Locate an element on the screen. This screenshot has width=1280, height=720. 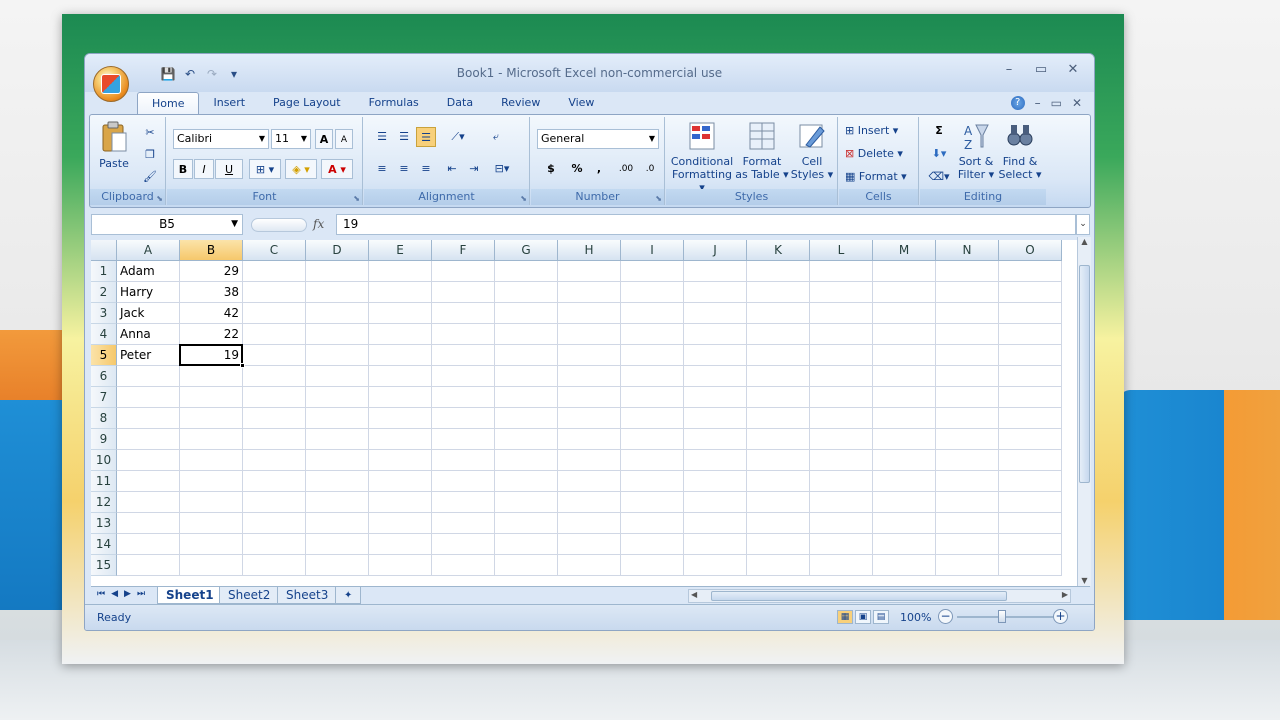
column-header: M is located at coordinates (904, 250).